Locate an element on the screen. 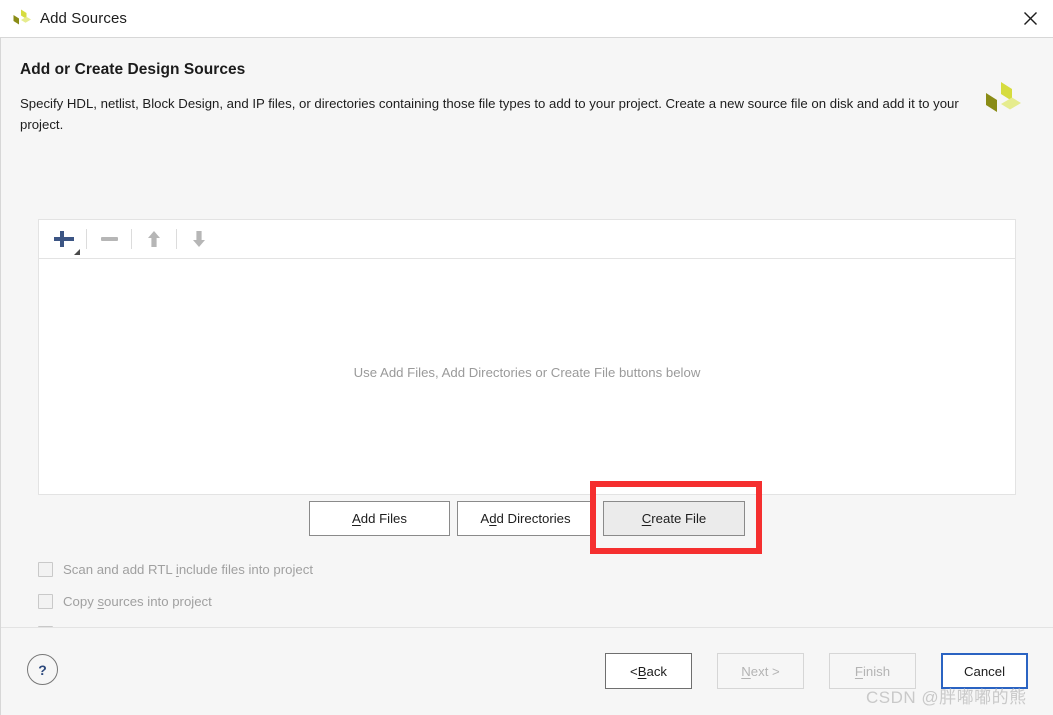 The width and height of the screenshot is (1053, 715). help-button: ? is located at coordinates (42, 669).